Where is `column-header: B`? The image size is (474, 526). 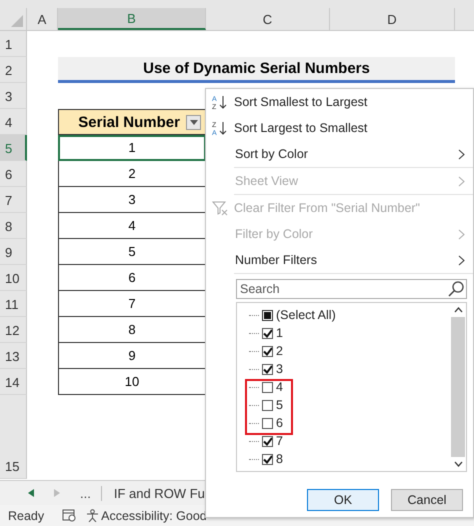
column-header: B is located at coordinates (132, 19).